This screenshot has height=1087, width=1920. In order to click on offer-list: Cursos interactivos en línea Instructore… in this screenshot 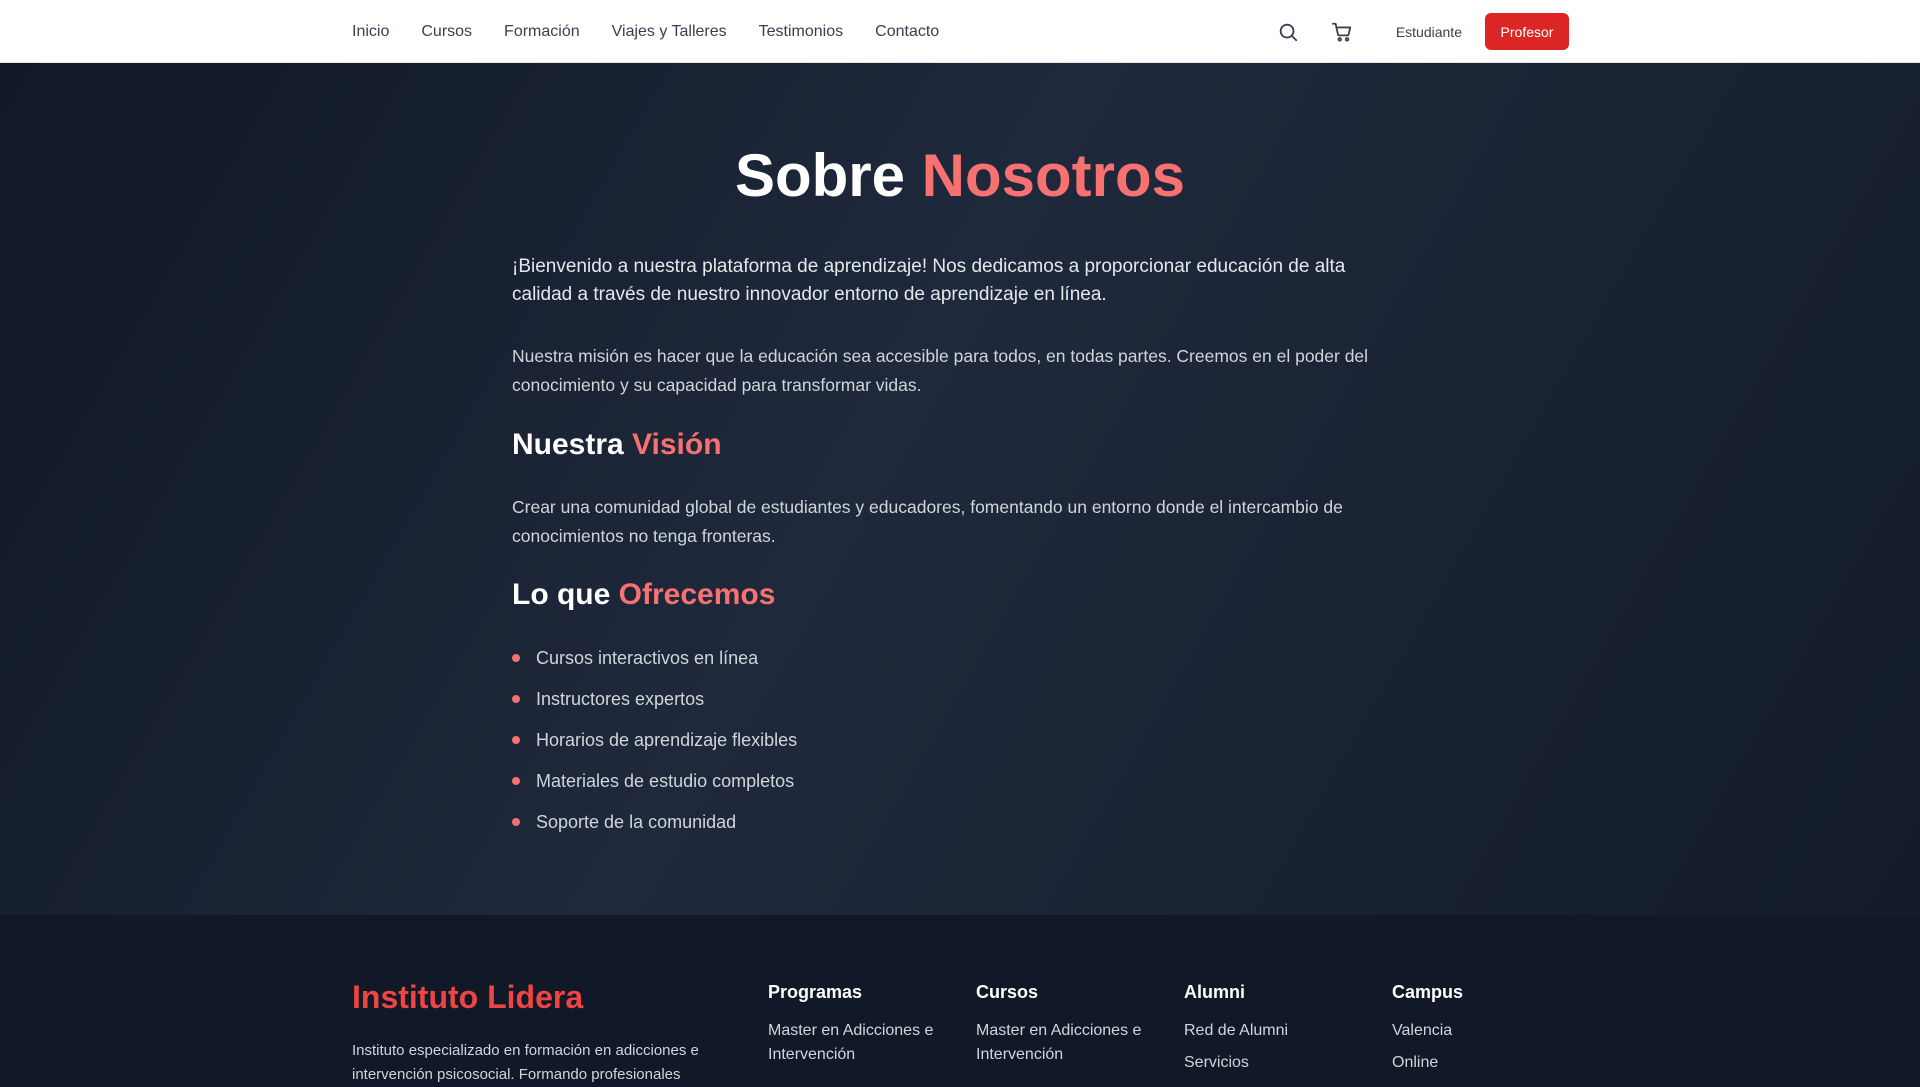, I will do `click(654, 743)`.